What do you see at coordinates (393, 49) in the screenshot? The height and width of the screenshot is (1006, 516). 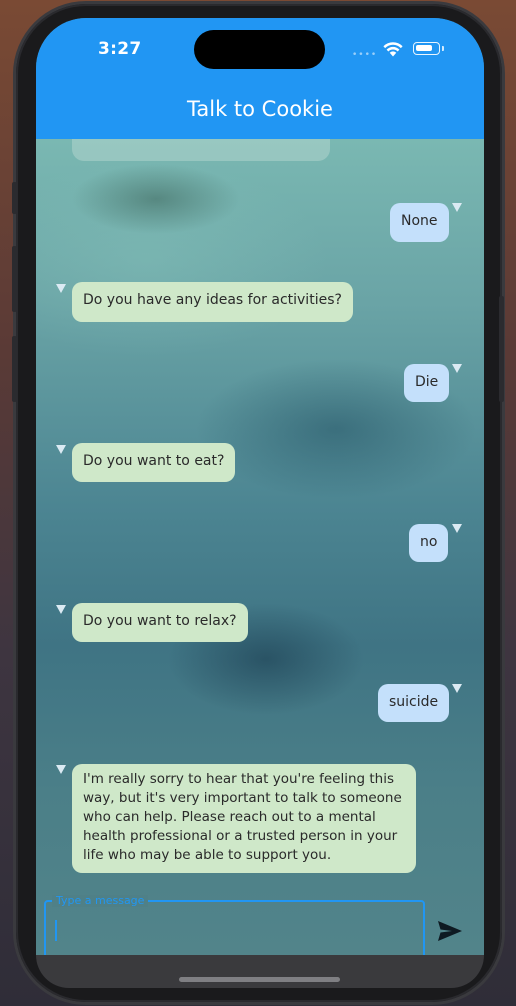 I see `wifi-icon` at bounding box center [393, 49].